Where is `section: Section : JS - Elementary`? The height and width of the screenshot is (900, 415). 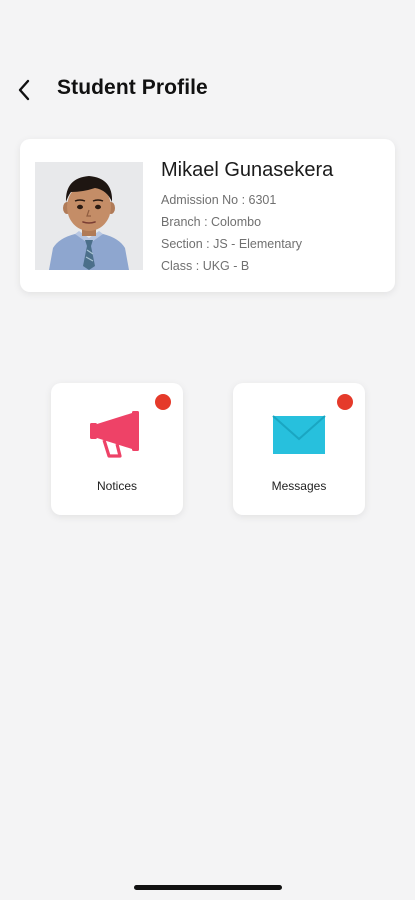
section: Section : JS - Elementary is located at coordinates (231, 244).